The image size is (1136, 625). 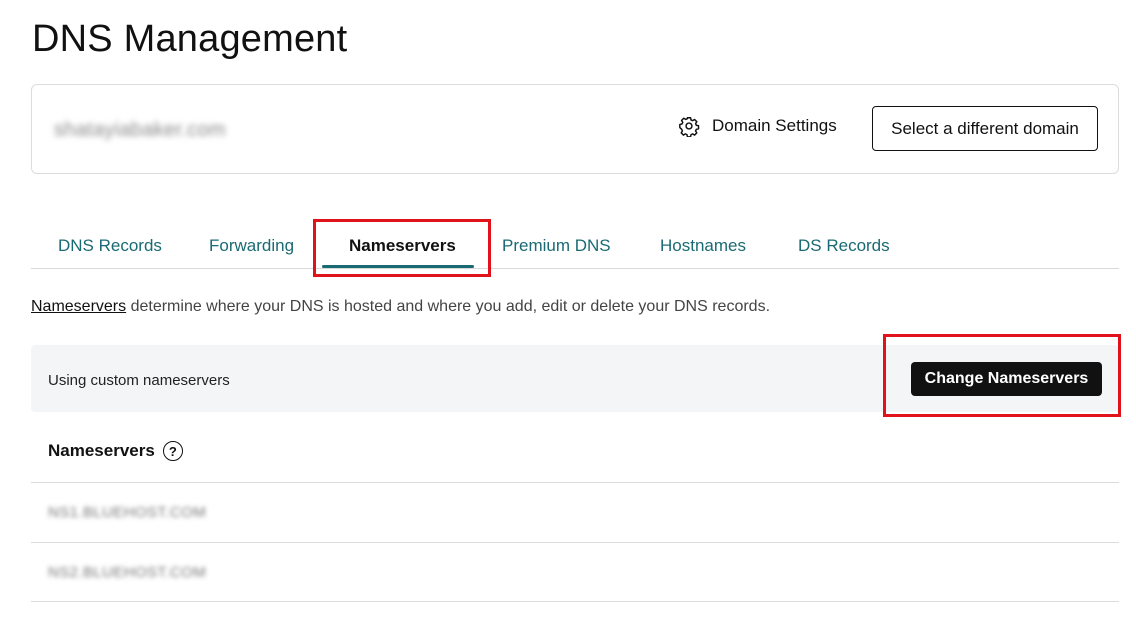 I want to click on tab-hostnames: Hostnames, so click(x=703, y=246).